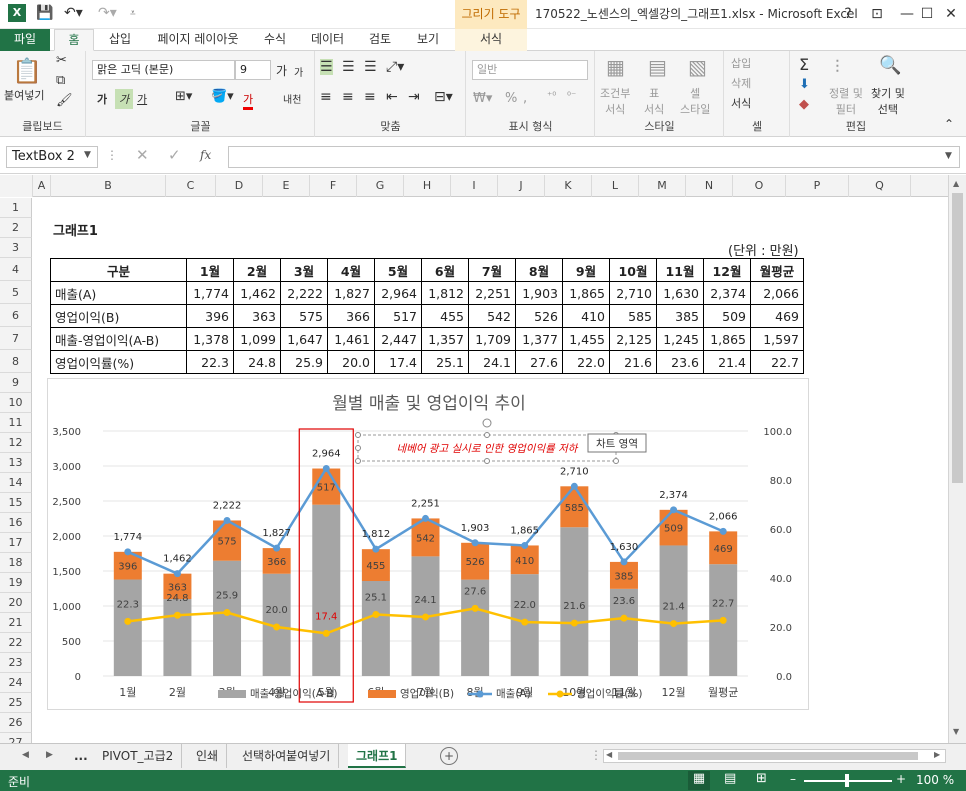 Image resolution: width=966 pixels, height=791 pixels. Describe the element at coordinates (511, 98) in the screenshot. I see `percent-button: %` at that location.